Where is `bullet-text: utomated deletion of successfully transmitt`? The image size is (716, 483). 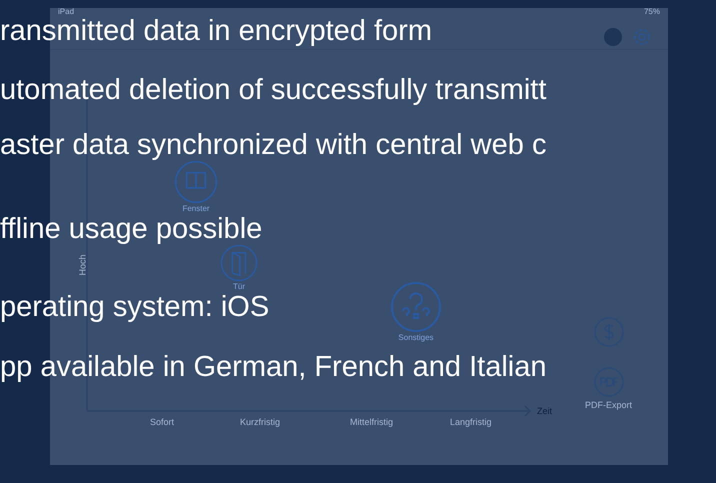 bullet-text: utomated deletion of successfully transmitt is located at coordinates (273, 90).